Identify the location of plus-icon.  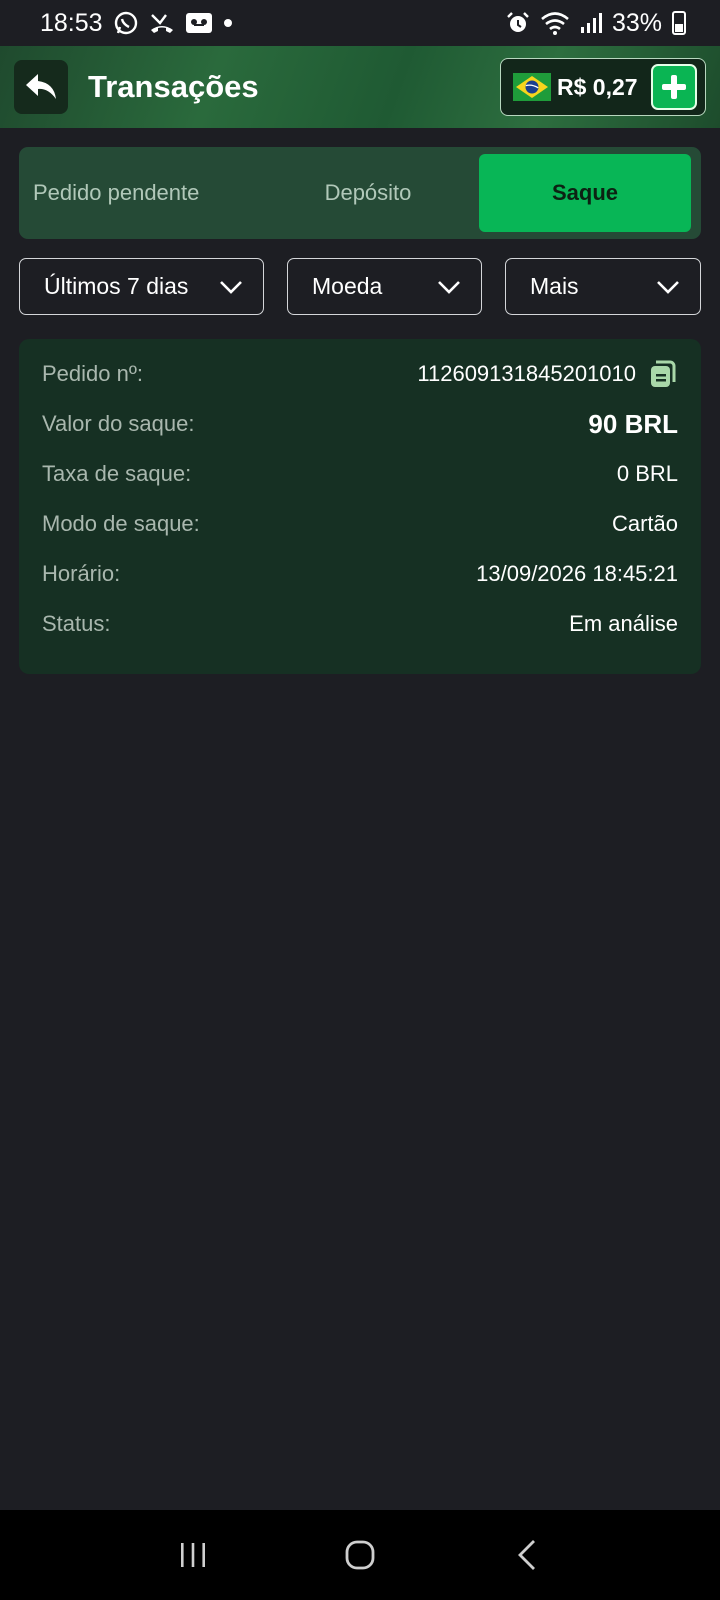
(674, 87).